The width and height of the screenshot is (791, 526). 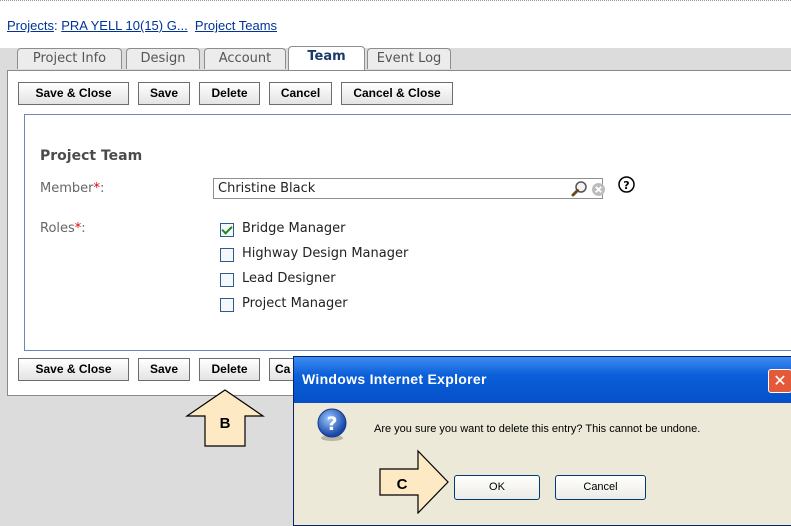 I want to click on close-button: ✕, so click(x=779, y=381).